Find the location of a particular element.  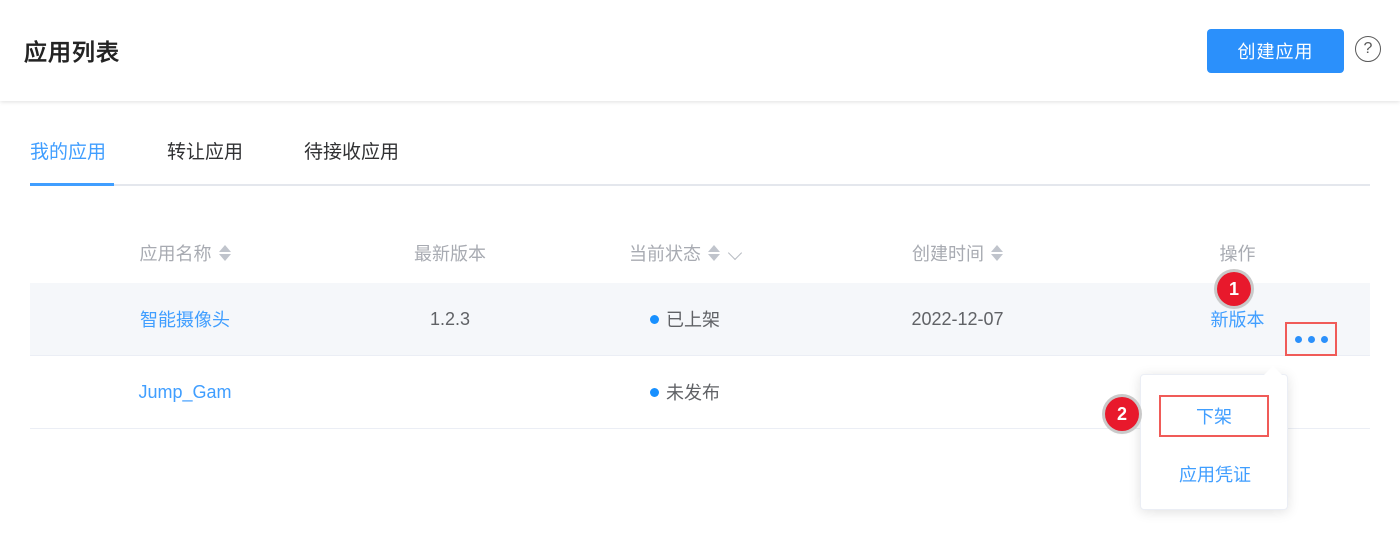

cell-operations: 新版本 is located at coordinates (1237, 331).